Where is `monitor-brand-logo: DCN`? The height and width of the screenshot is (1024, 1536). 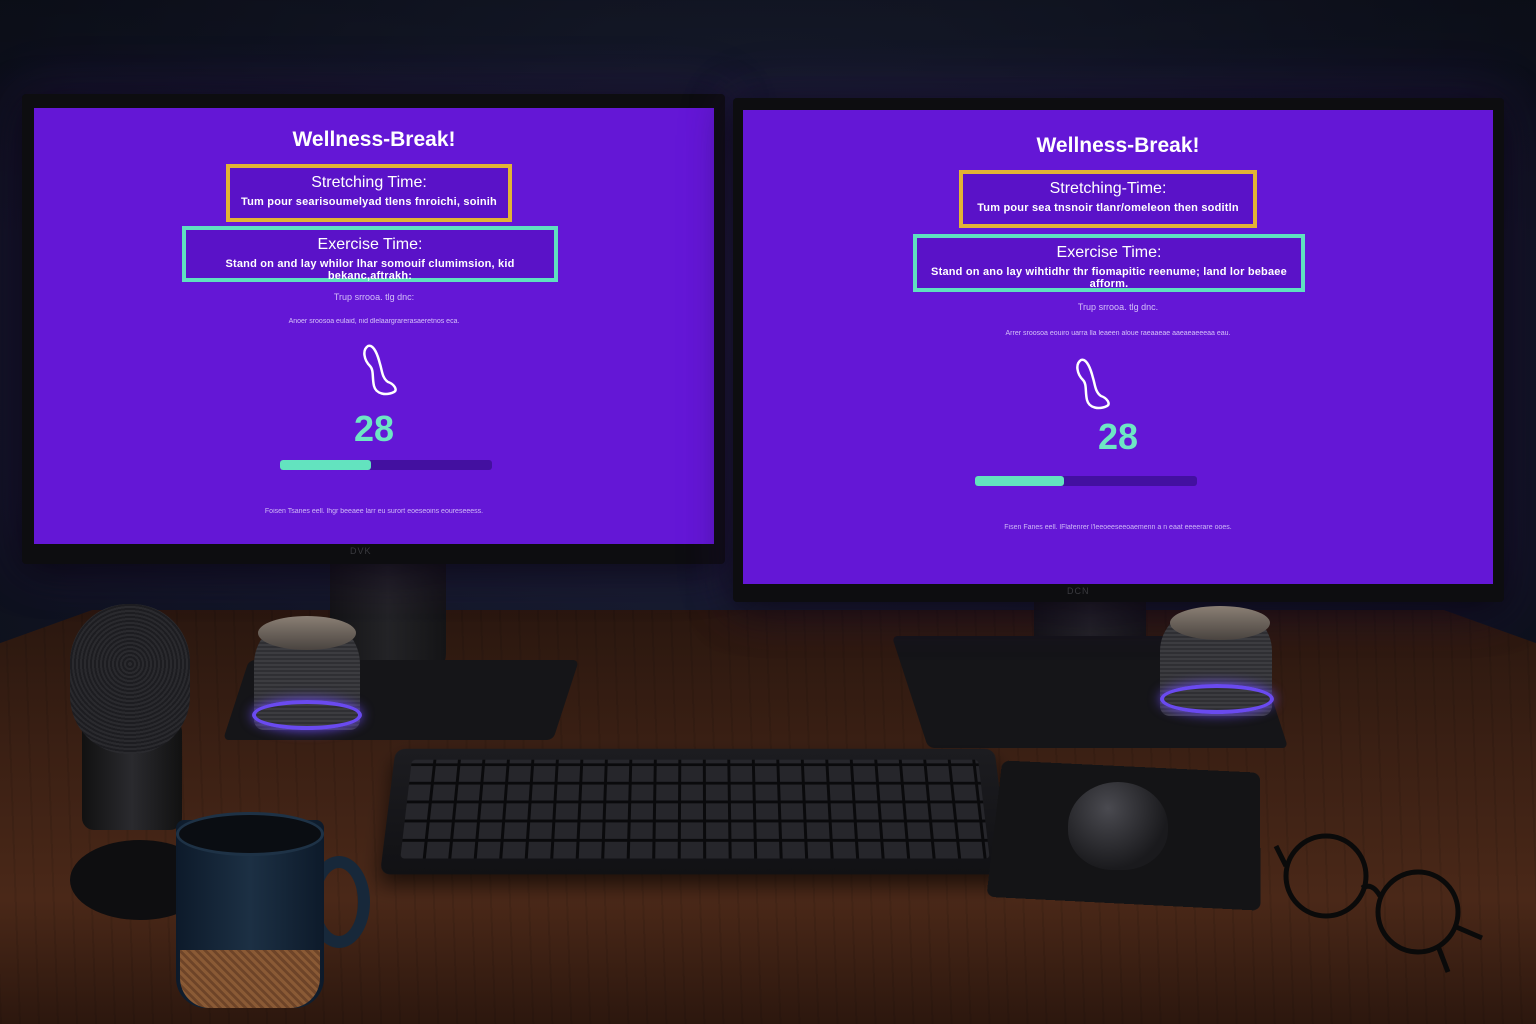 monitor-brand-logo: DCN is located at coordinates (1078, 591).